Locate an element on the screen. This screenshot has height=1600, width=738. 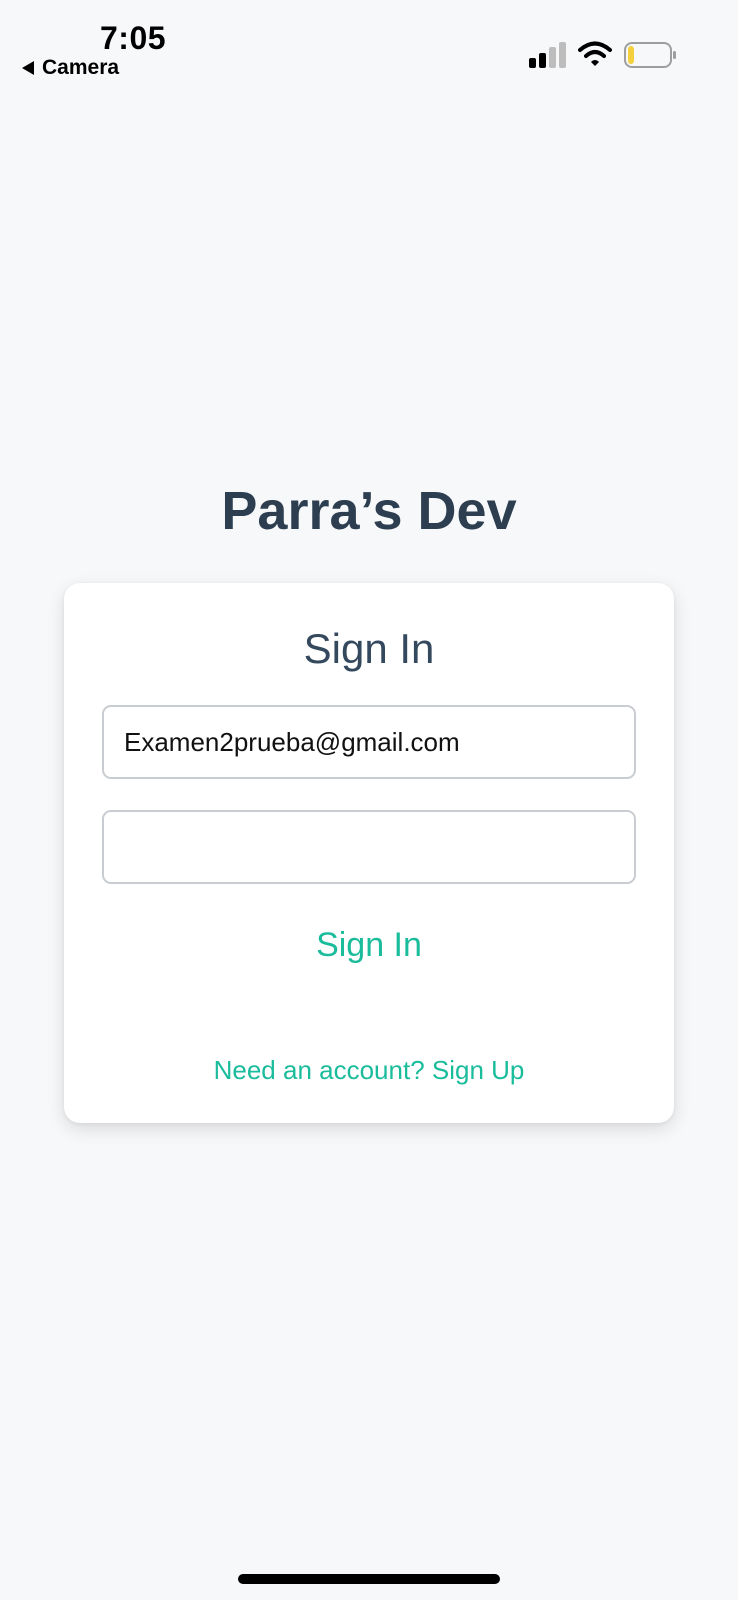
back-to-camera-link: Camera is located at coordinates (70, 68).